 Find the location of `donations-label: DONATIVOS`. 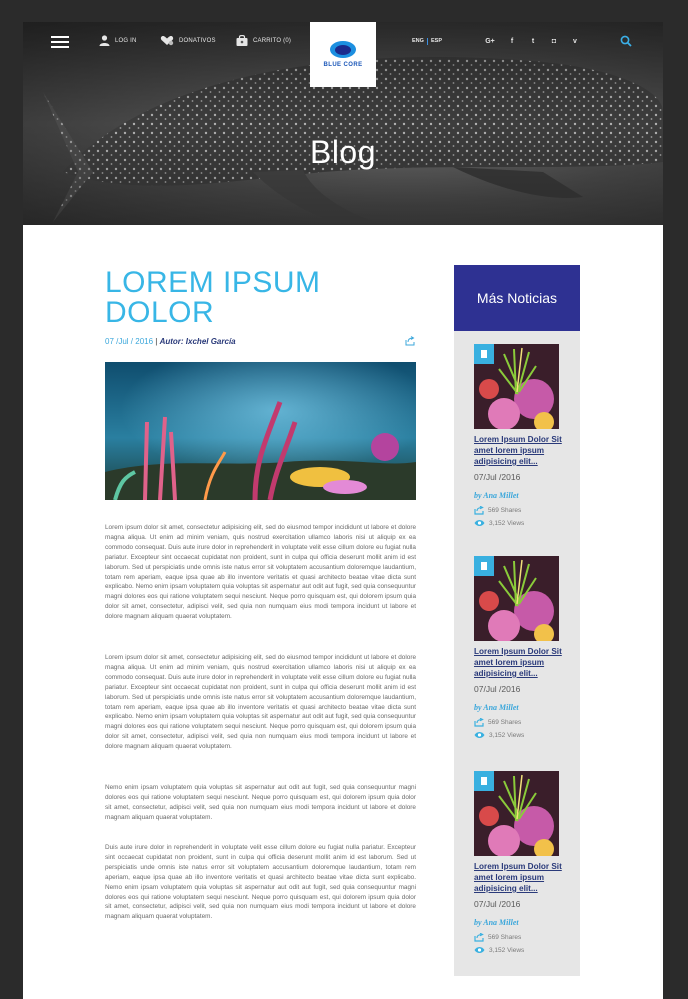

donations-label: DONATIVOS is located at coordinates (197, 40).